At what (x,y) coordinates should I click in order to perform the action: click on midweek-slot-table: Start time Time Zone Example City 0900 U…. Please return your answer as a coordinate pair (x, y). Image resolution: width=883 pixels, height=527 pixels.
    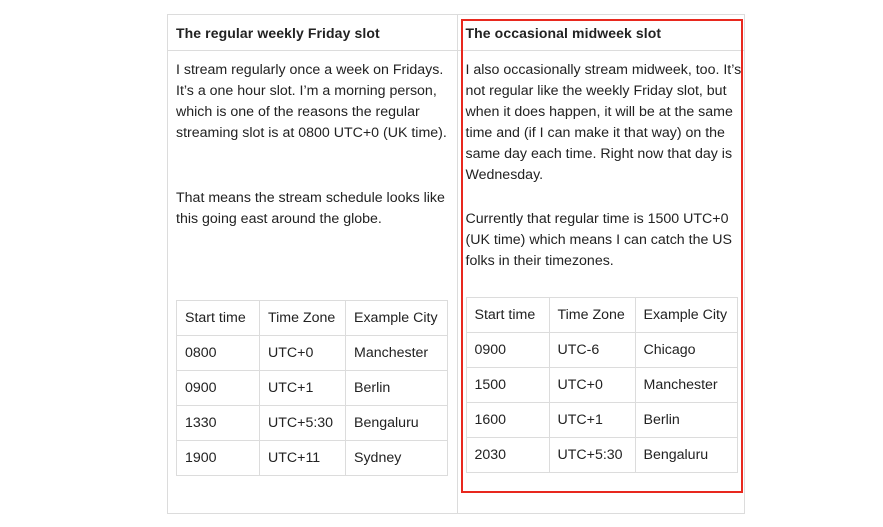
    Looking at the image, I should click on (601, 385).